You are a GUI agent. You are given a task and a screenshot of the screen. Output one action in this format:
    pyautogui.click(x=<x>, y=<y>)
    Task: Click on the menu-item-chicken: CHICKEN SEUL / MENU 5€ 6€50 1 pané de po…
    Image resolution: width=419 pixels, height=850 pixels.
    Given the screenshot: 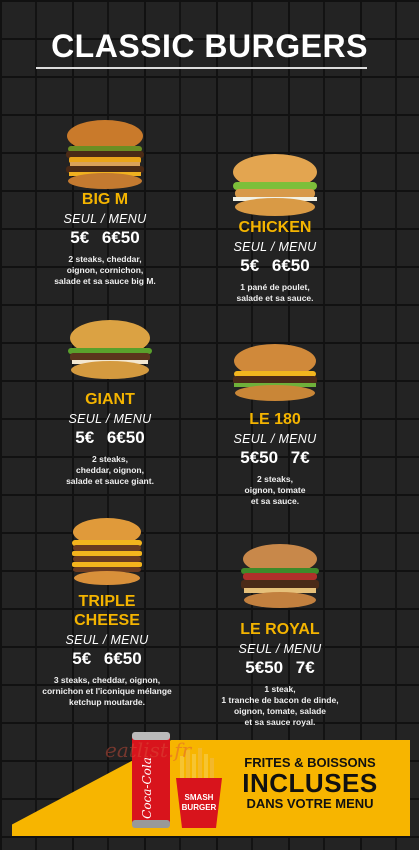 What is the action you would take?
    pyautogui.click(x=275, y=228)
    